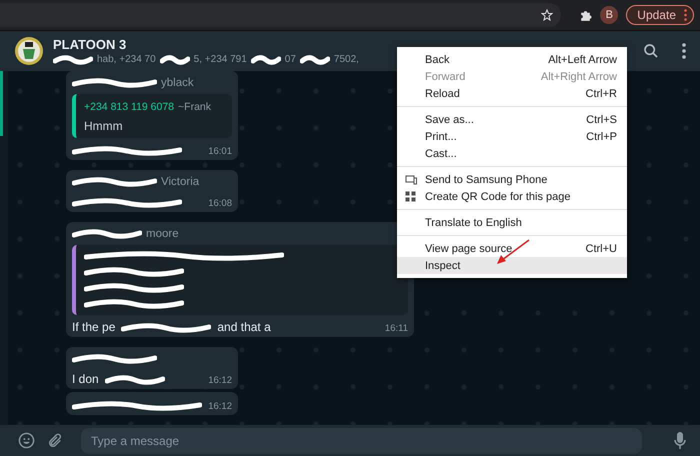 Image resolution: width=700 pixels, height=456 pixels. Describe the element at coordinates (220, 59) in the screenshot. I see `participants-text: 5, +234 791` at that location.